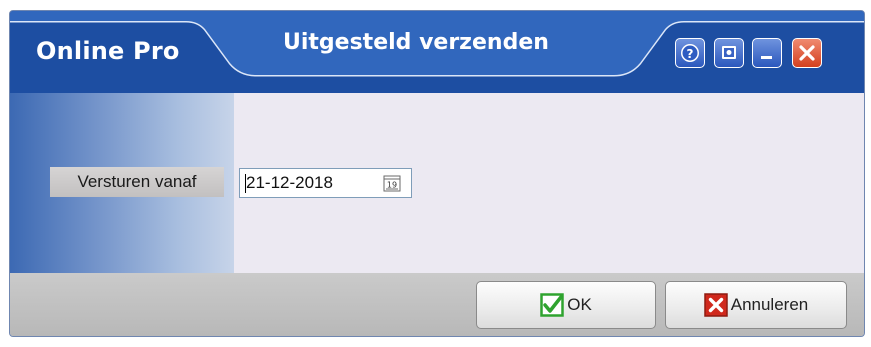 This screenshot has height=347, width=871. What do you see at coordinates (769, 304) in the screenshot?
I see `cancel-button-label: Annuleren` at bounding box center [769, 304].